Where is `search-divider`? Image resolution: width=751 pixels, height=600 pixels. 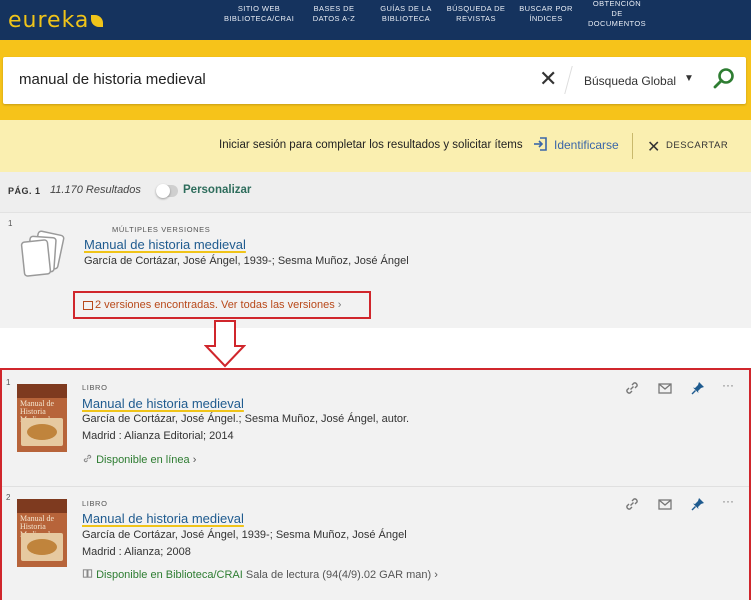 search-divider is located at coordinates (568, 80).